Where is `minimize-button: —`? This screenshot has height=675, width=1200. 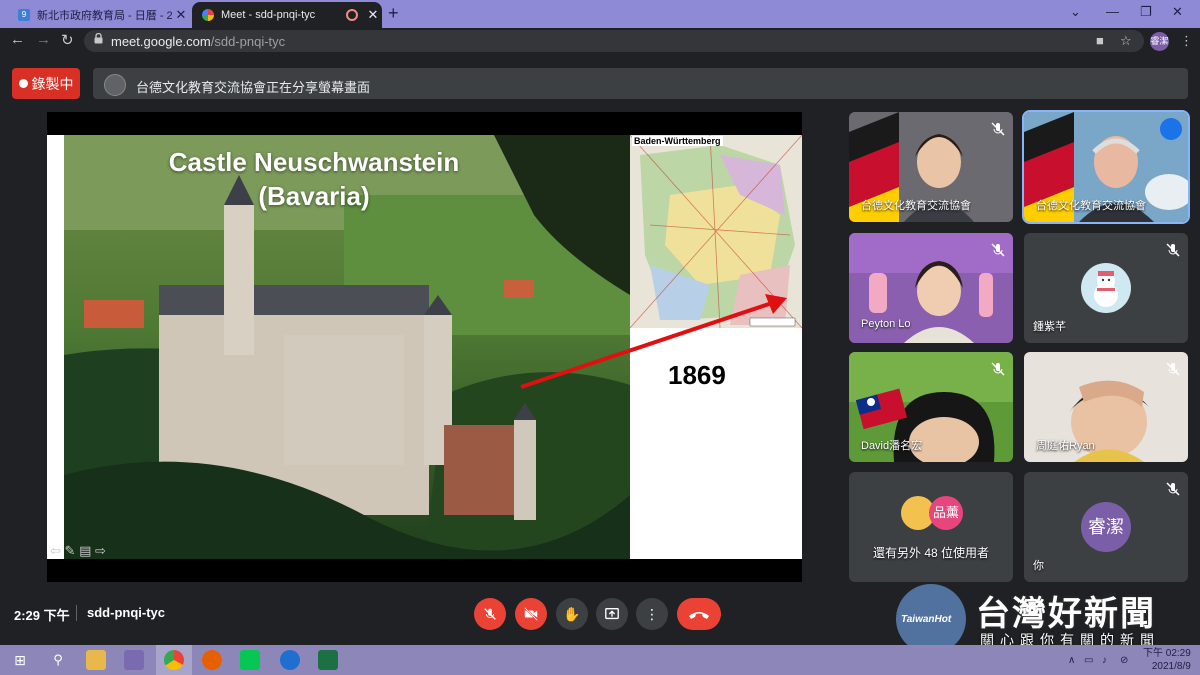 minimize-button: — is located at coordinates (1112, 11).